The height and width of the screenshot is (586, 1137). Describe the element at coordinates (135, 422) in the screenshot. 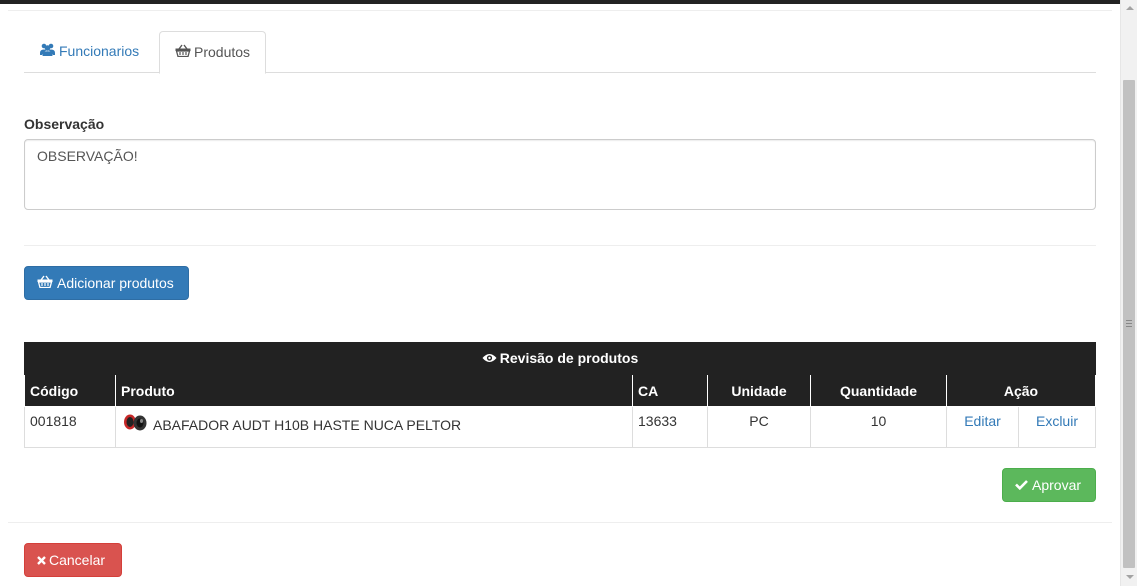

I see `product-thumbnail-icon` at that location.